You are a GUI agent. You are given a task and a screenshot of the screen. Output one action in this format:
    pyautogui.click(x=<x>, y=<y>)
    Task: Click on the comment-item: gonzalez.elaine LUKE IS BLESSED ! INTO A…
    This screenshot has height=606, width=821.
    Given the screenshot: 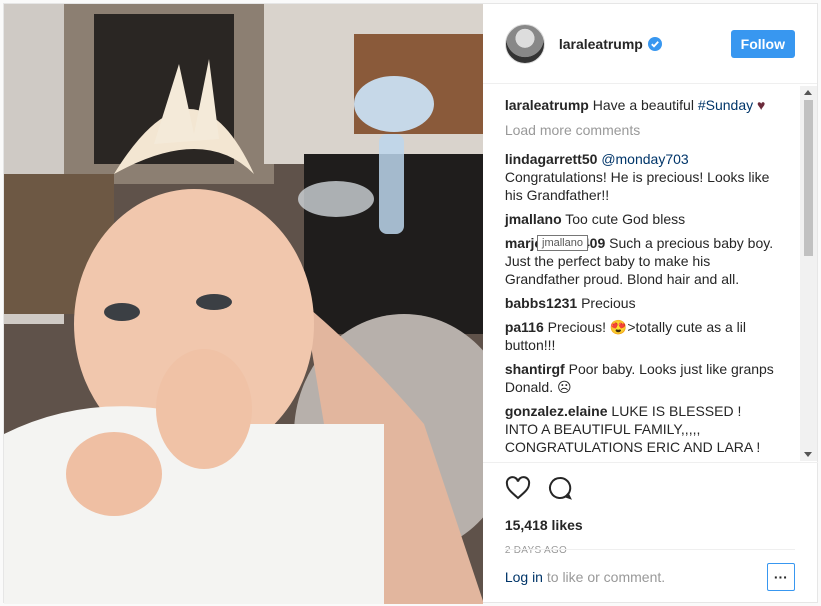 What is the action you would take?
    pyautogui.click(x=641, y=429)
    